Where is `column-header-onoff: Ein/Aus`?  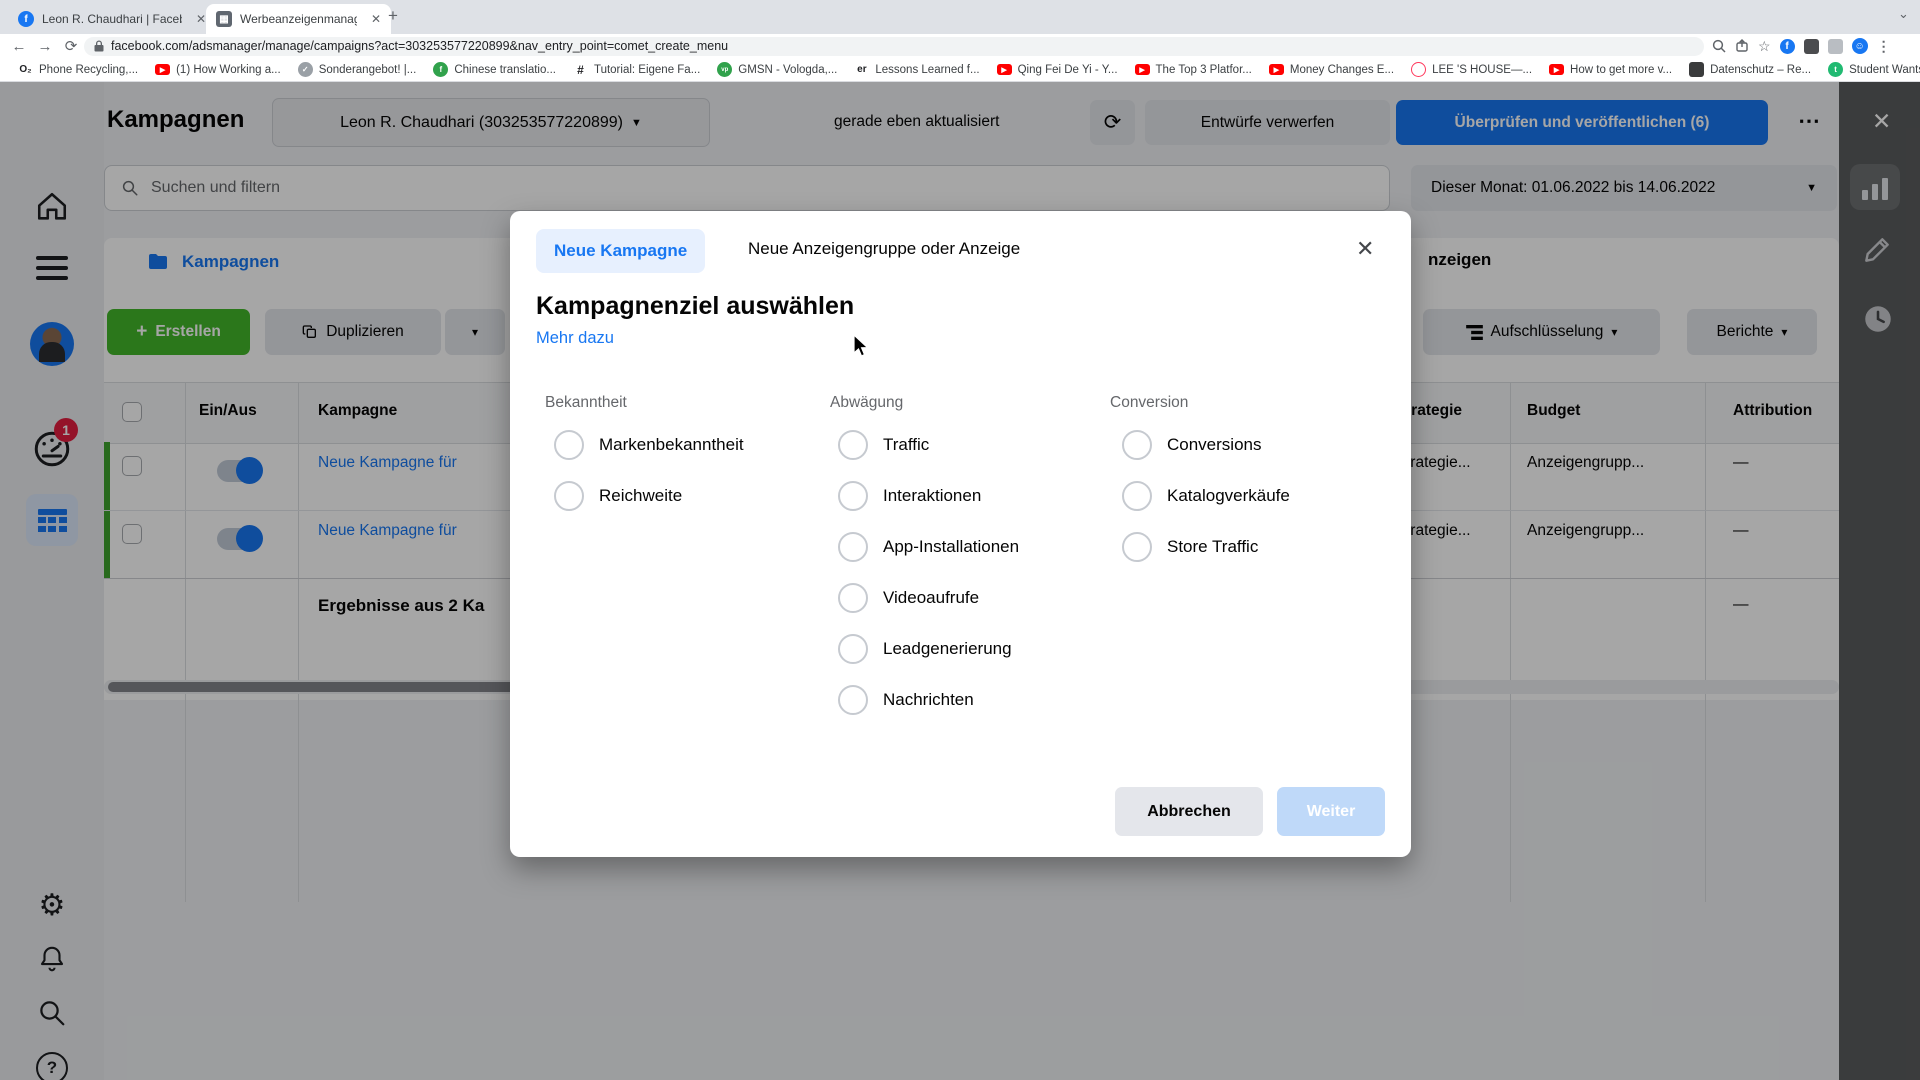
column-header-onoff: Ein/Aus is located at coordinates (228, 411).